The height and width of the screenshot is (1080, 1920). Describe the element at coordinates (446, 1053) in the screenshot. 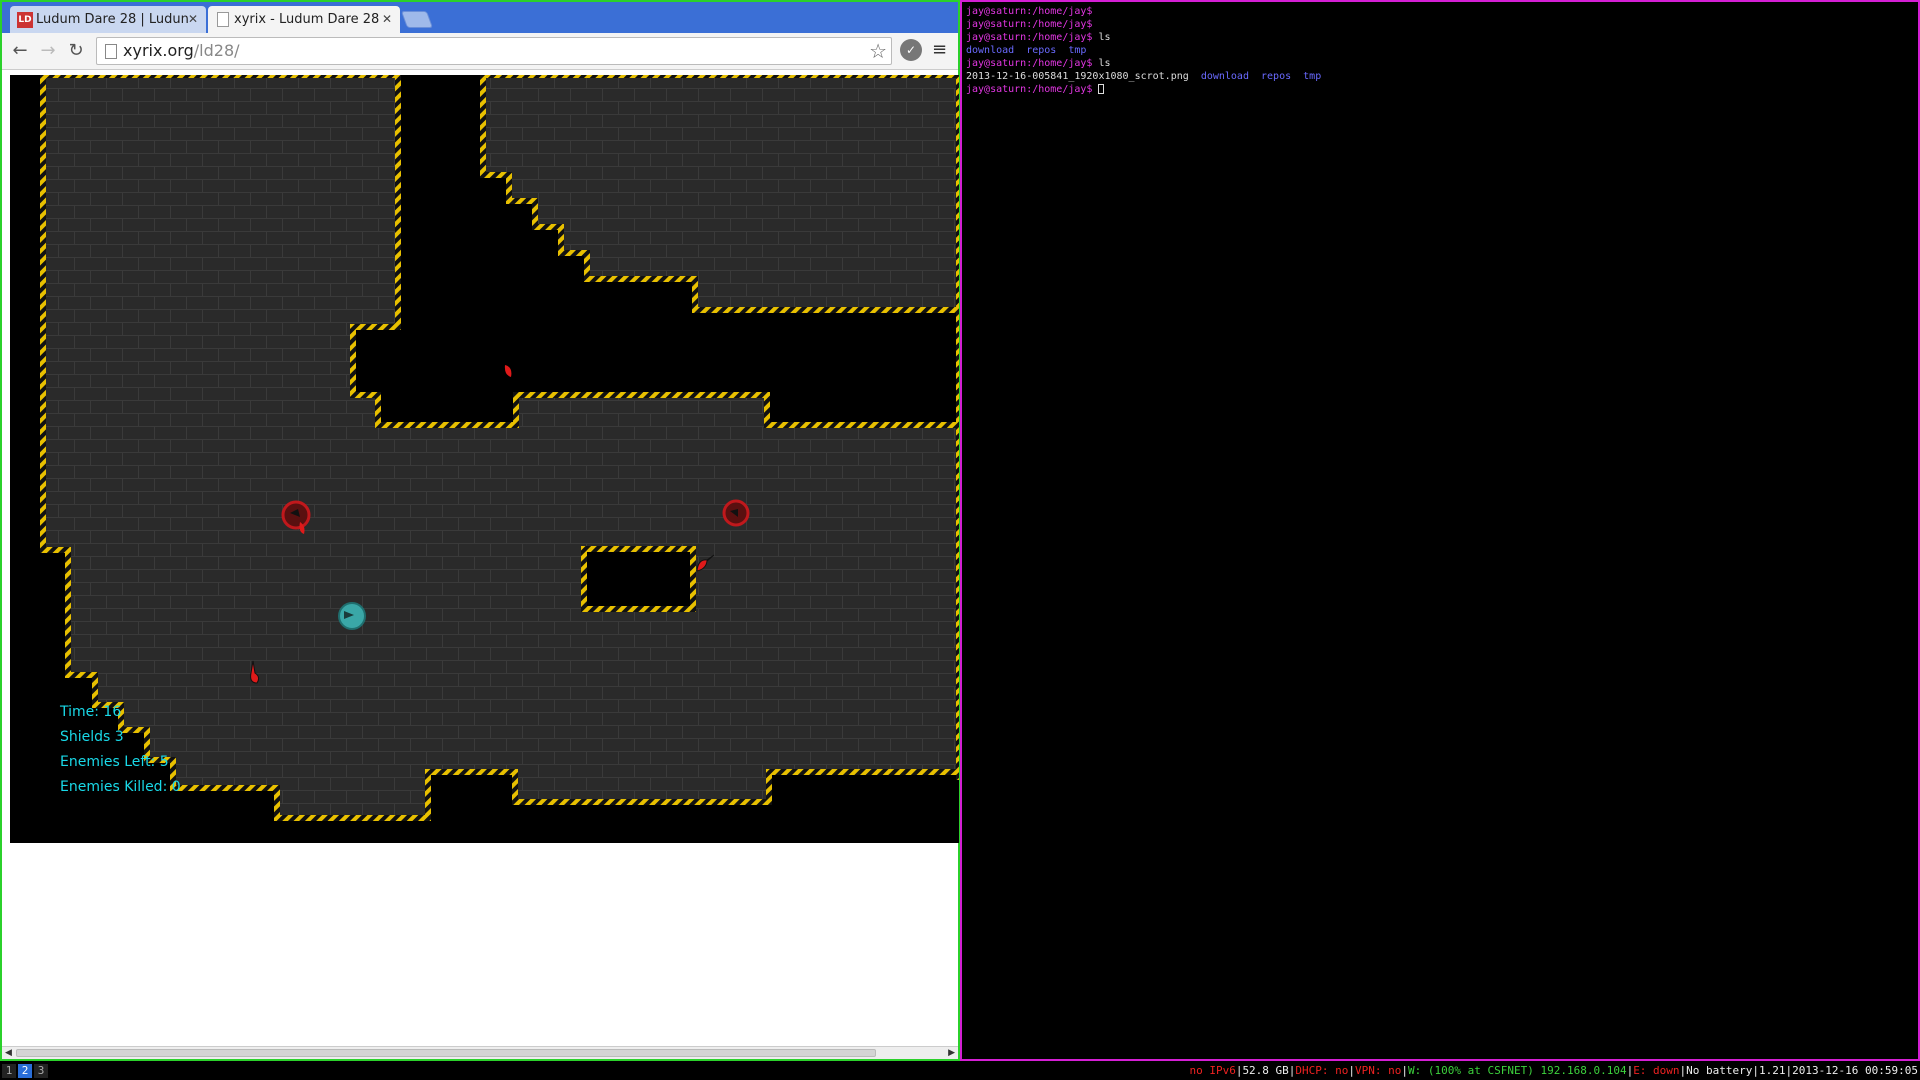

I see `scrollbar-thumb` at that location.